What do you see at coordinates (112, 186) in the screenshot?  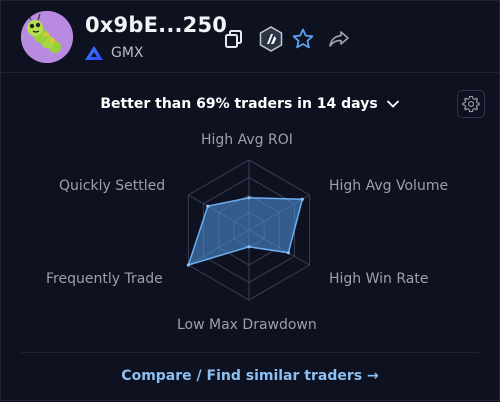 I see `axis-label-settled: Quickly Settled` at bounding box center [112, 186].